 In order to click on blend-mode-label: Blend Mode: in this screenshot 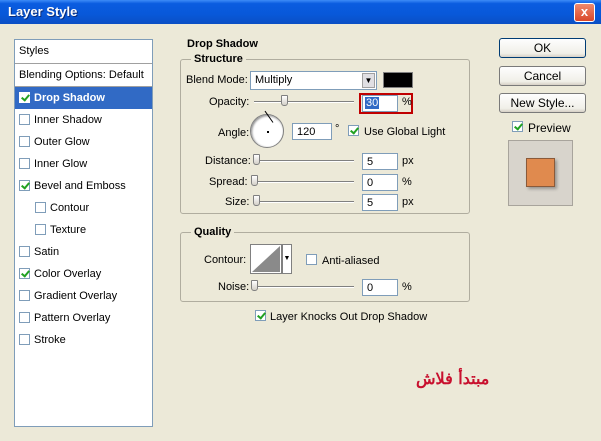, I will do `click(217, 80)`.